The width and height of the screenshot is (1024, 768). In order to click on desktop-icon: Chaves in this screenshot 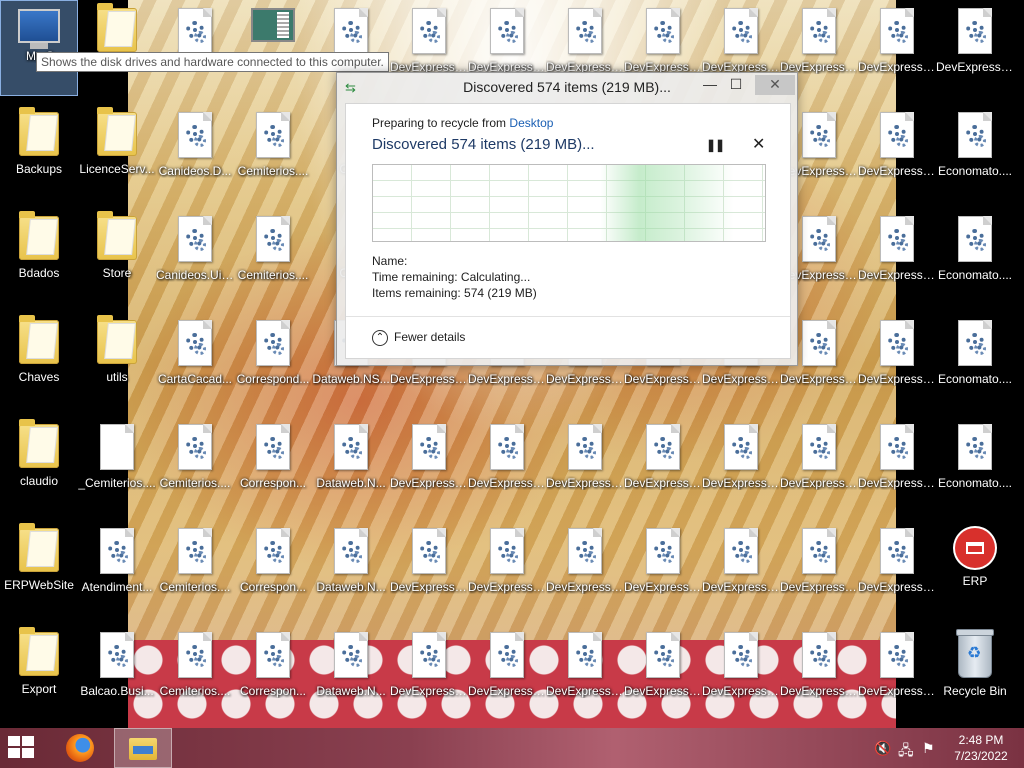, I will do `click(39, 360)`.